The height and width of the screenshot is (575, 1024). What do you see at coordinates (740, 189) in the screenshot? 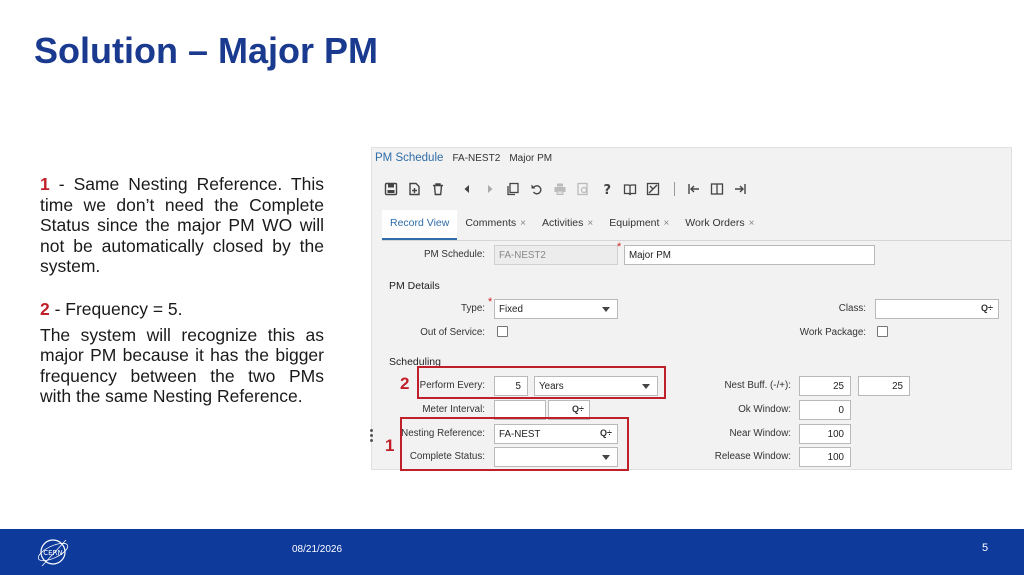
I see `last-panel-icon` at bounding box center [740, 189].